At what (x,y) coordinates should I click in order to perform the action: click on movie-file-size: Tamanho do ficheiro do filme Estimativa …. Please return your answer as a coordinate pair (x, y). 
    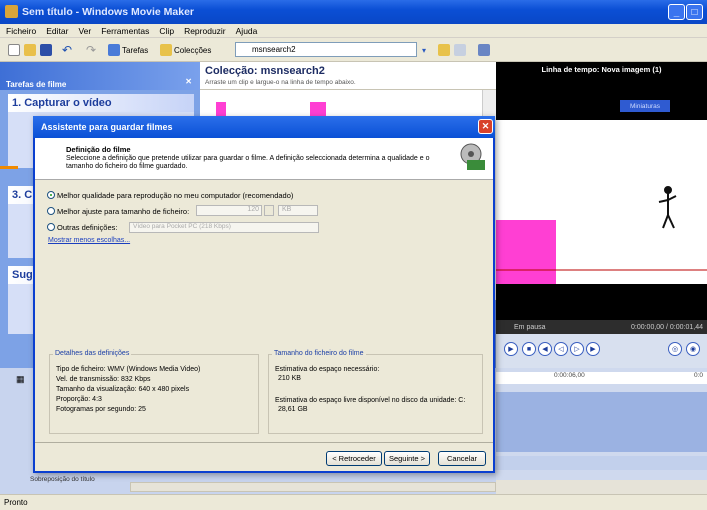
    Looking at the image, I should click on (375, 392).